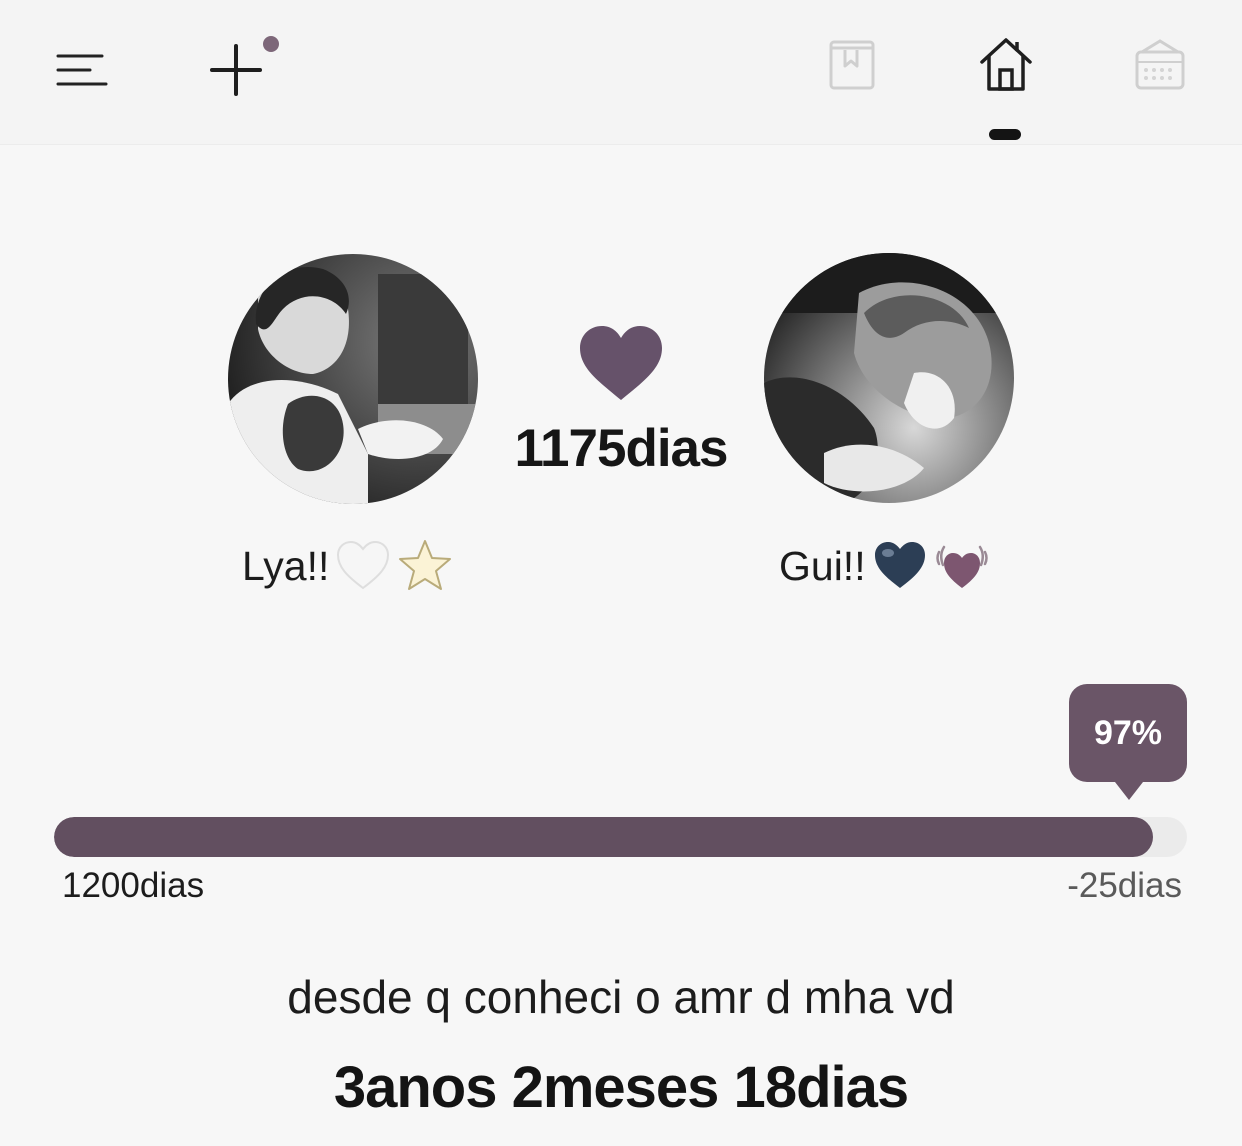  What do you see at coordinates (962, 566) in the screenshot?
I see `beating-heart-icon` at bounding box center [962, 566].